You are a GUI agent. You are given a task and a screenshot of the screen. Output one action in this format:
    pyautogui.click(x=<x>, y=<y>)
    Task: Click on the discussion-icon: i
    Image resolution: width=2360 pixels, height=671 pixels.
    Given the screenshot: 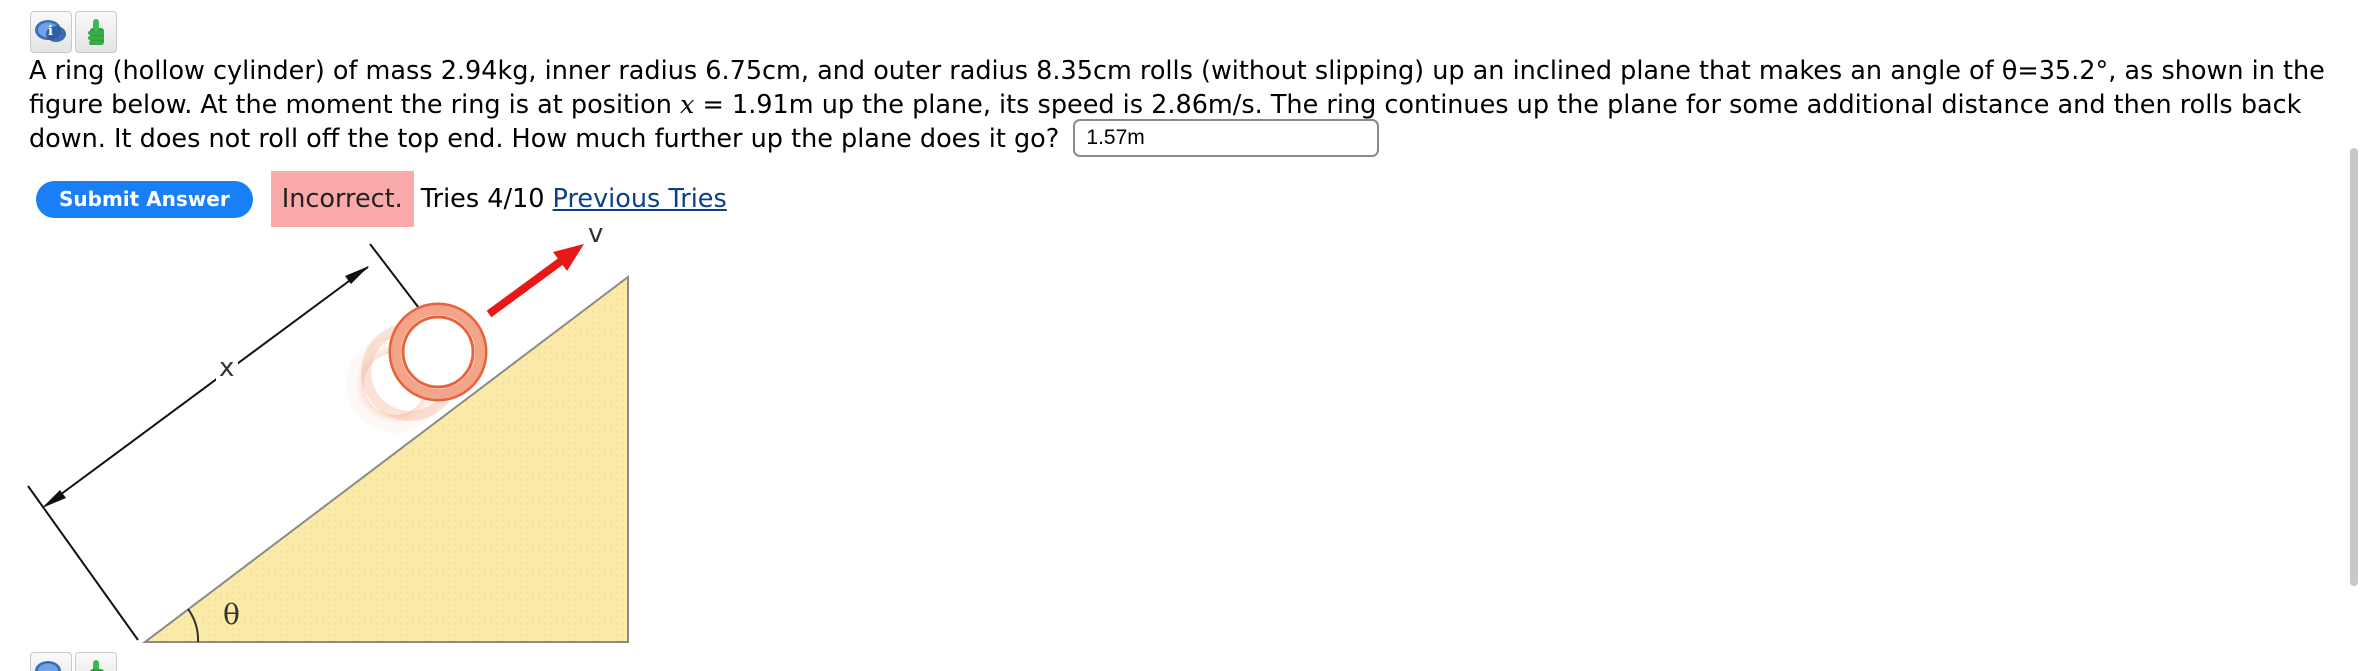 What is the action you would take?
    pyautogui.click(x=50, y=31)
    